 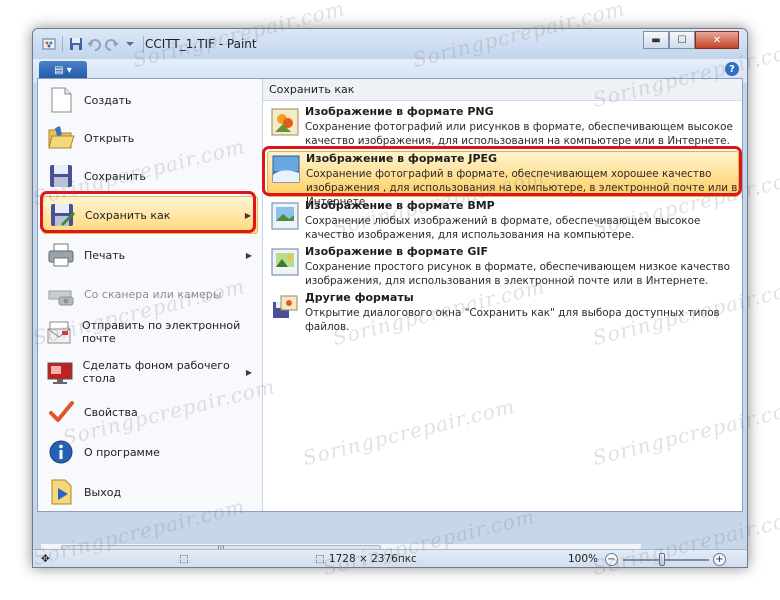 I want to click on open-folder-icon, so click(x=61, y=138).